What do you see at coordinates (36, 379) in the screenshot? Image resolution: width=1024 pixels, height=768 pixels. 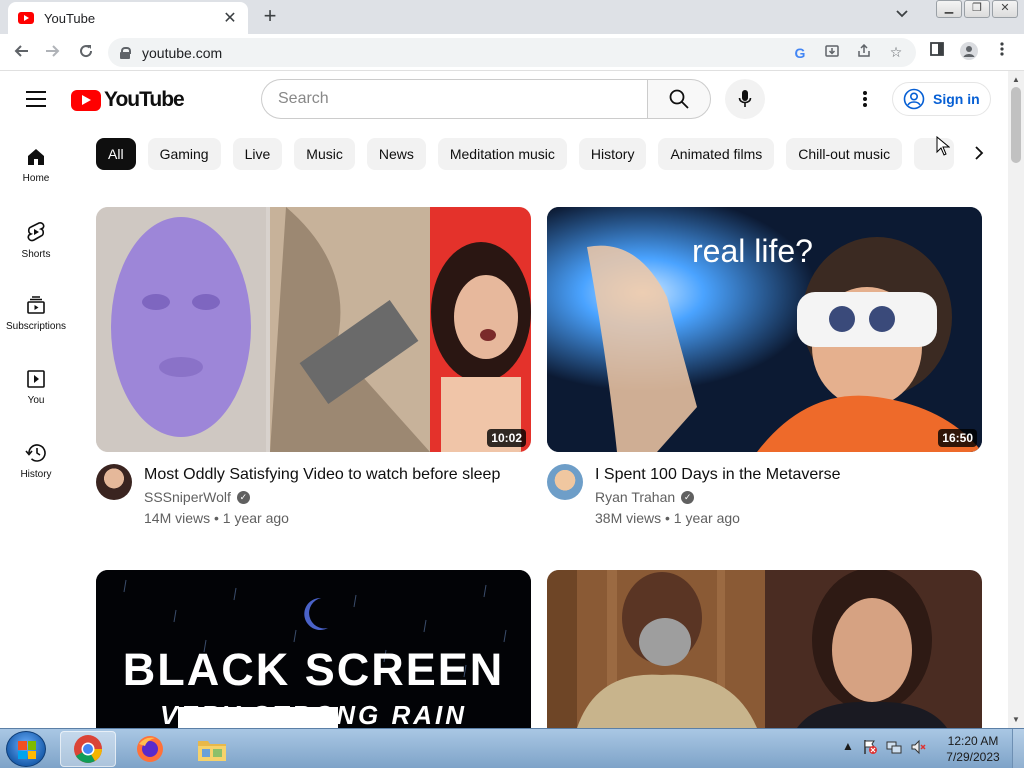 I see `you-icon` at bounding box center [36, 379].